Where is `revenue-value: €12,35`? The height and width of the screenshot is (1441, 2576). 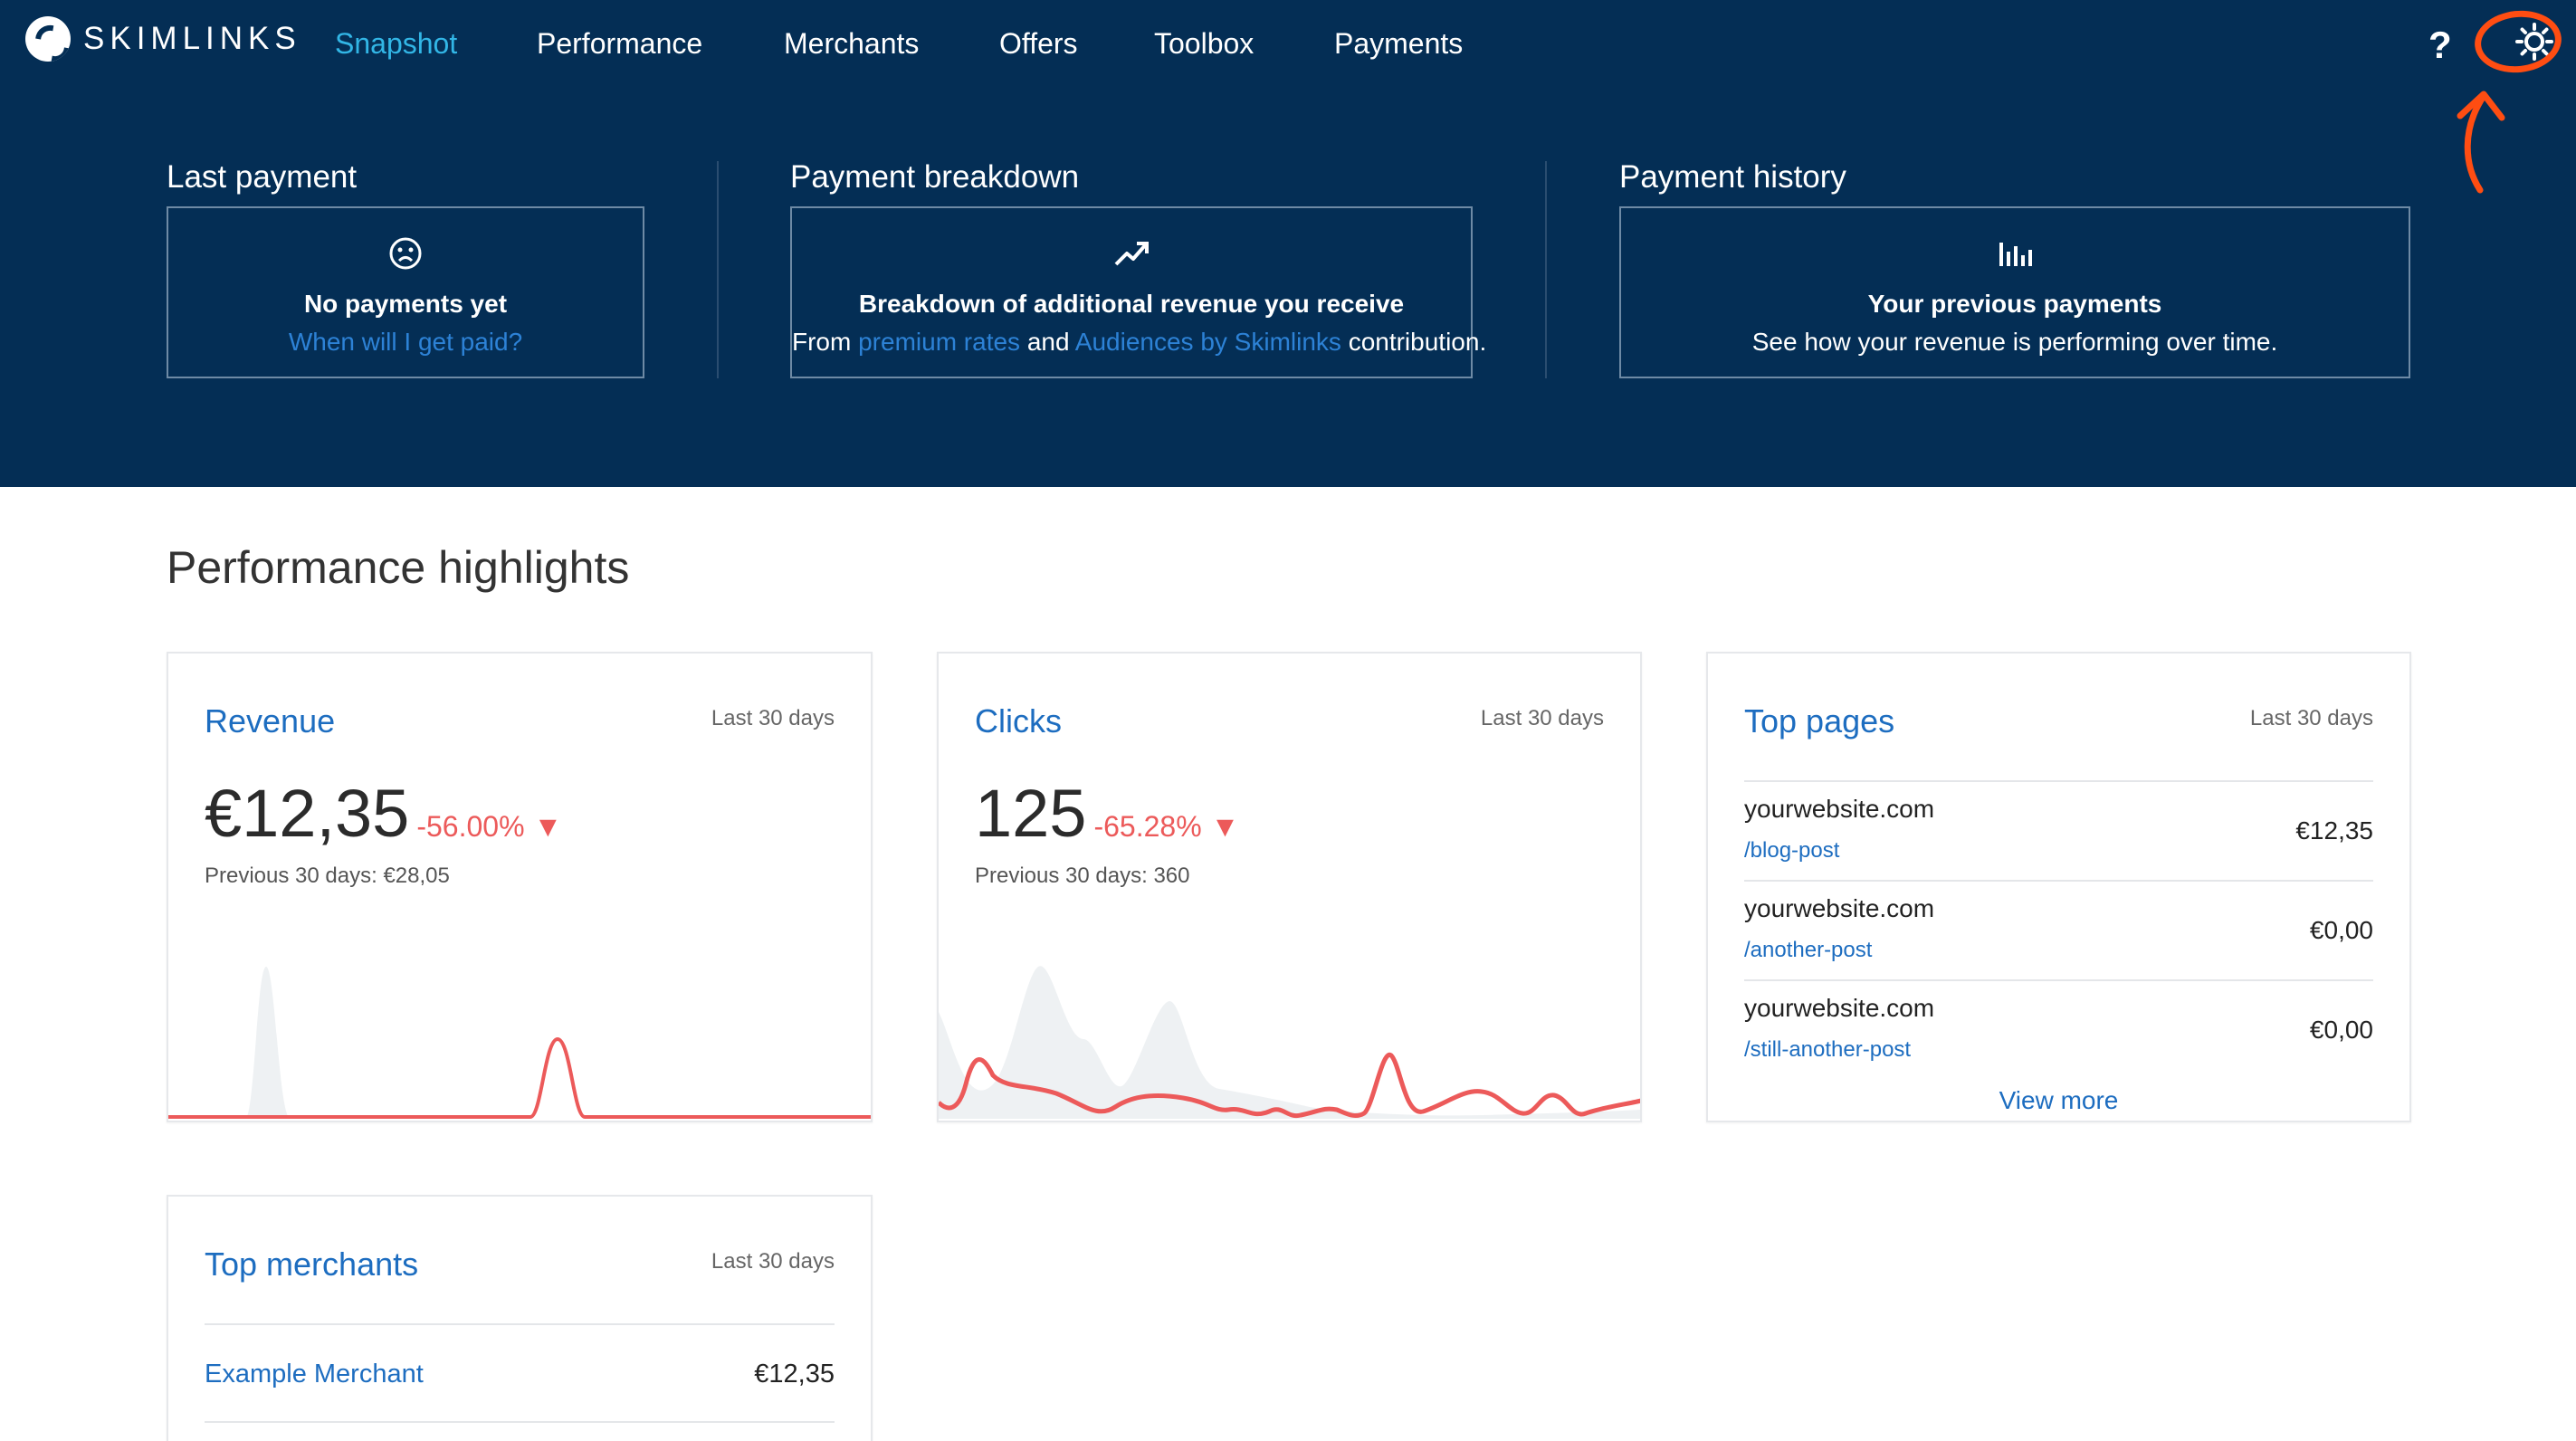 revenue-value: €12,35 is located at coordinates (307, 813).